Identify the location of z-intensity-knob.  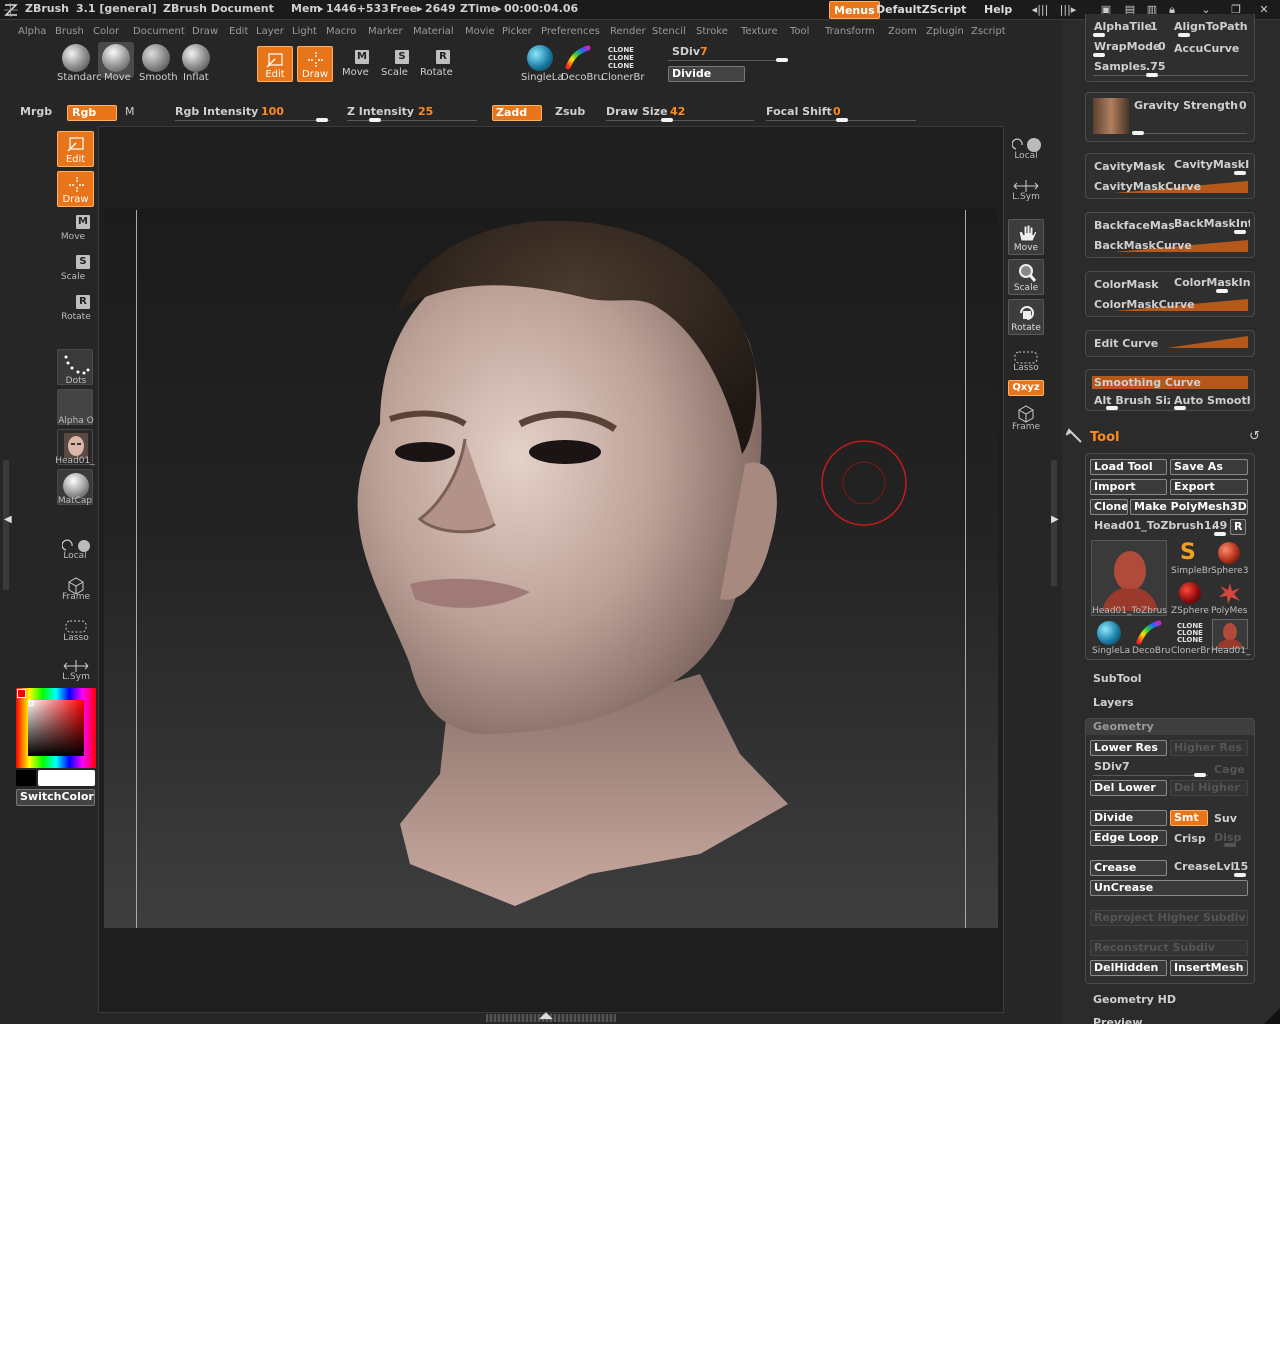
(375, 120).